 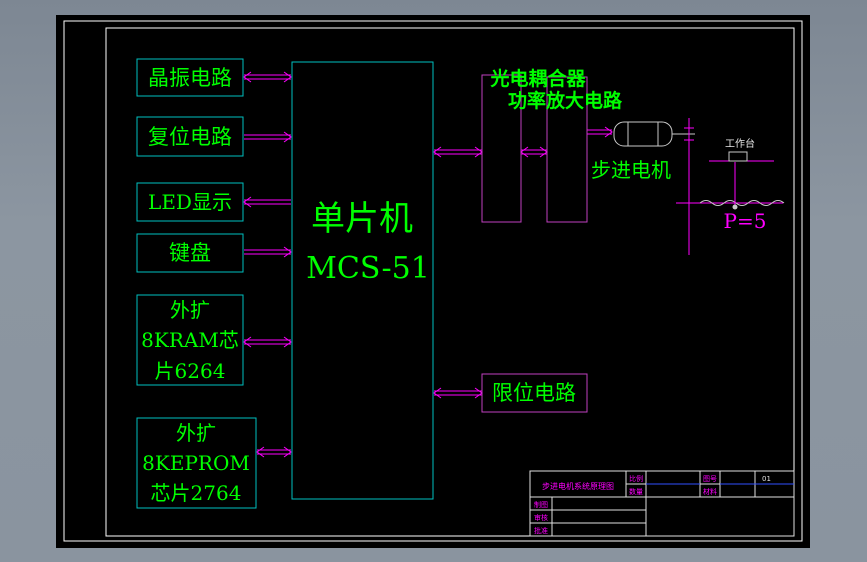 What do you see at coordinates (190, 202) in the screenshot?
I see `led-label: LED显示` at bounding box center [190, 202].